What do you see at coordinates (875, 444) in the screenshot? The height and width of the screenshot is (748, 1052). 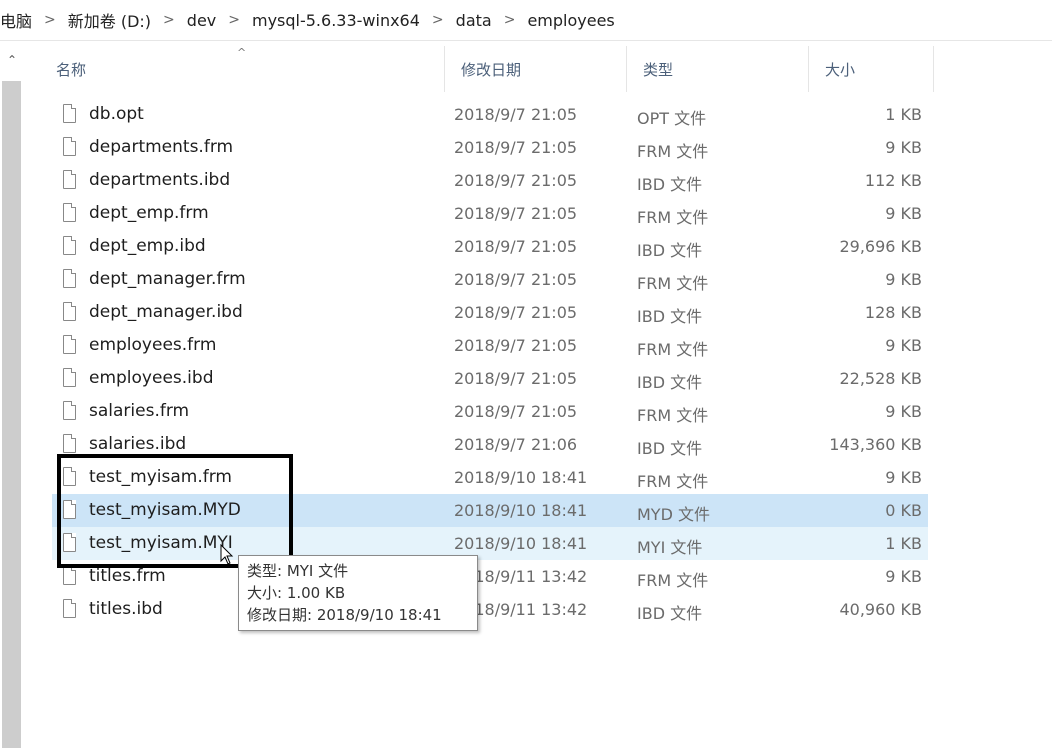 I see `file-size: 143,360 KB` at bounding box center [875, 444].